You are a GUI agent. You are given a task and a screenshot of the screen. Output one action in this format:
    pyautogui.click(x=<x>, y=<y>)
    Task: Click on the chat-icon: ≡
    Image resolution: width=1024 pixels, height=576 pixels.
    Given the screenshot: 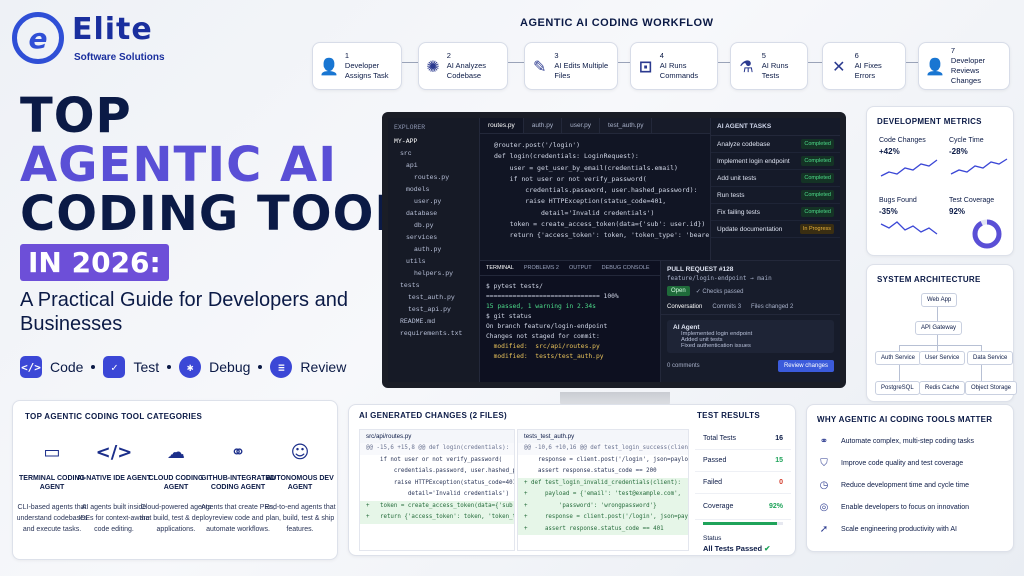 What is the action you would take?
    pyautogui.click(x=281, y=367)
    